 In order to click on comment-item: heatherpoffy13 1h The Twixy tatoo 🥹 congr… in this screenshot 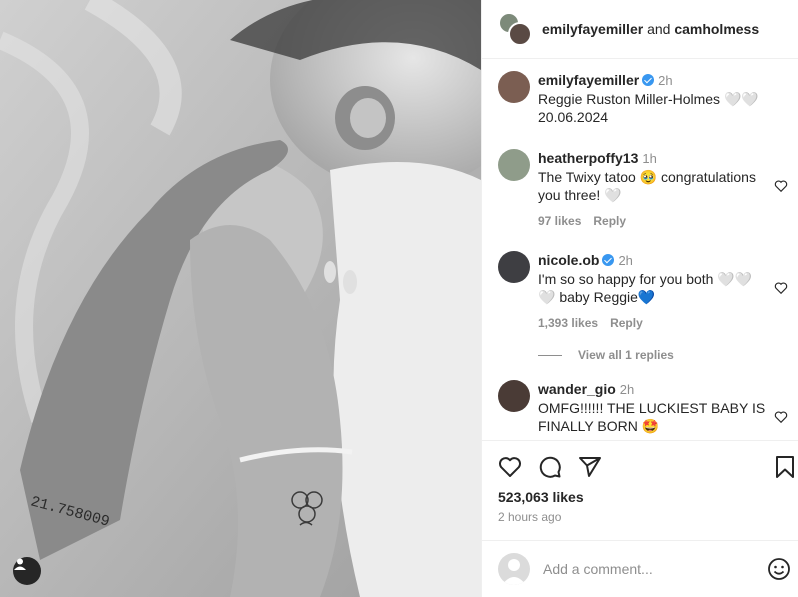, I will do `click(643, 189)`.